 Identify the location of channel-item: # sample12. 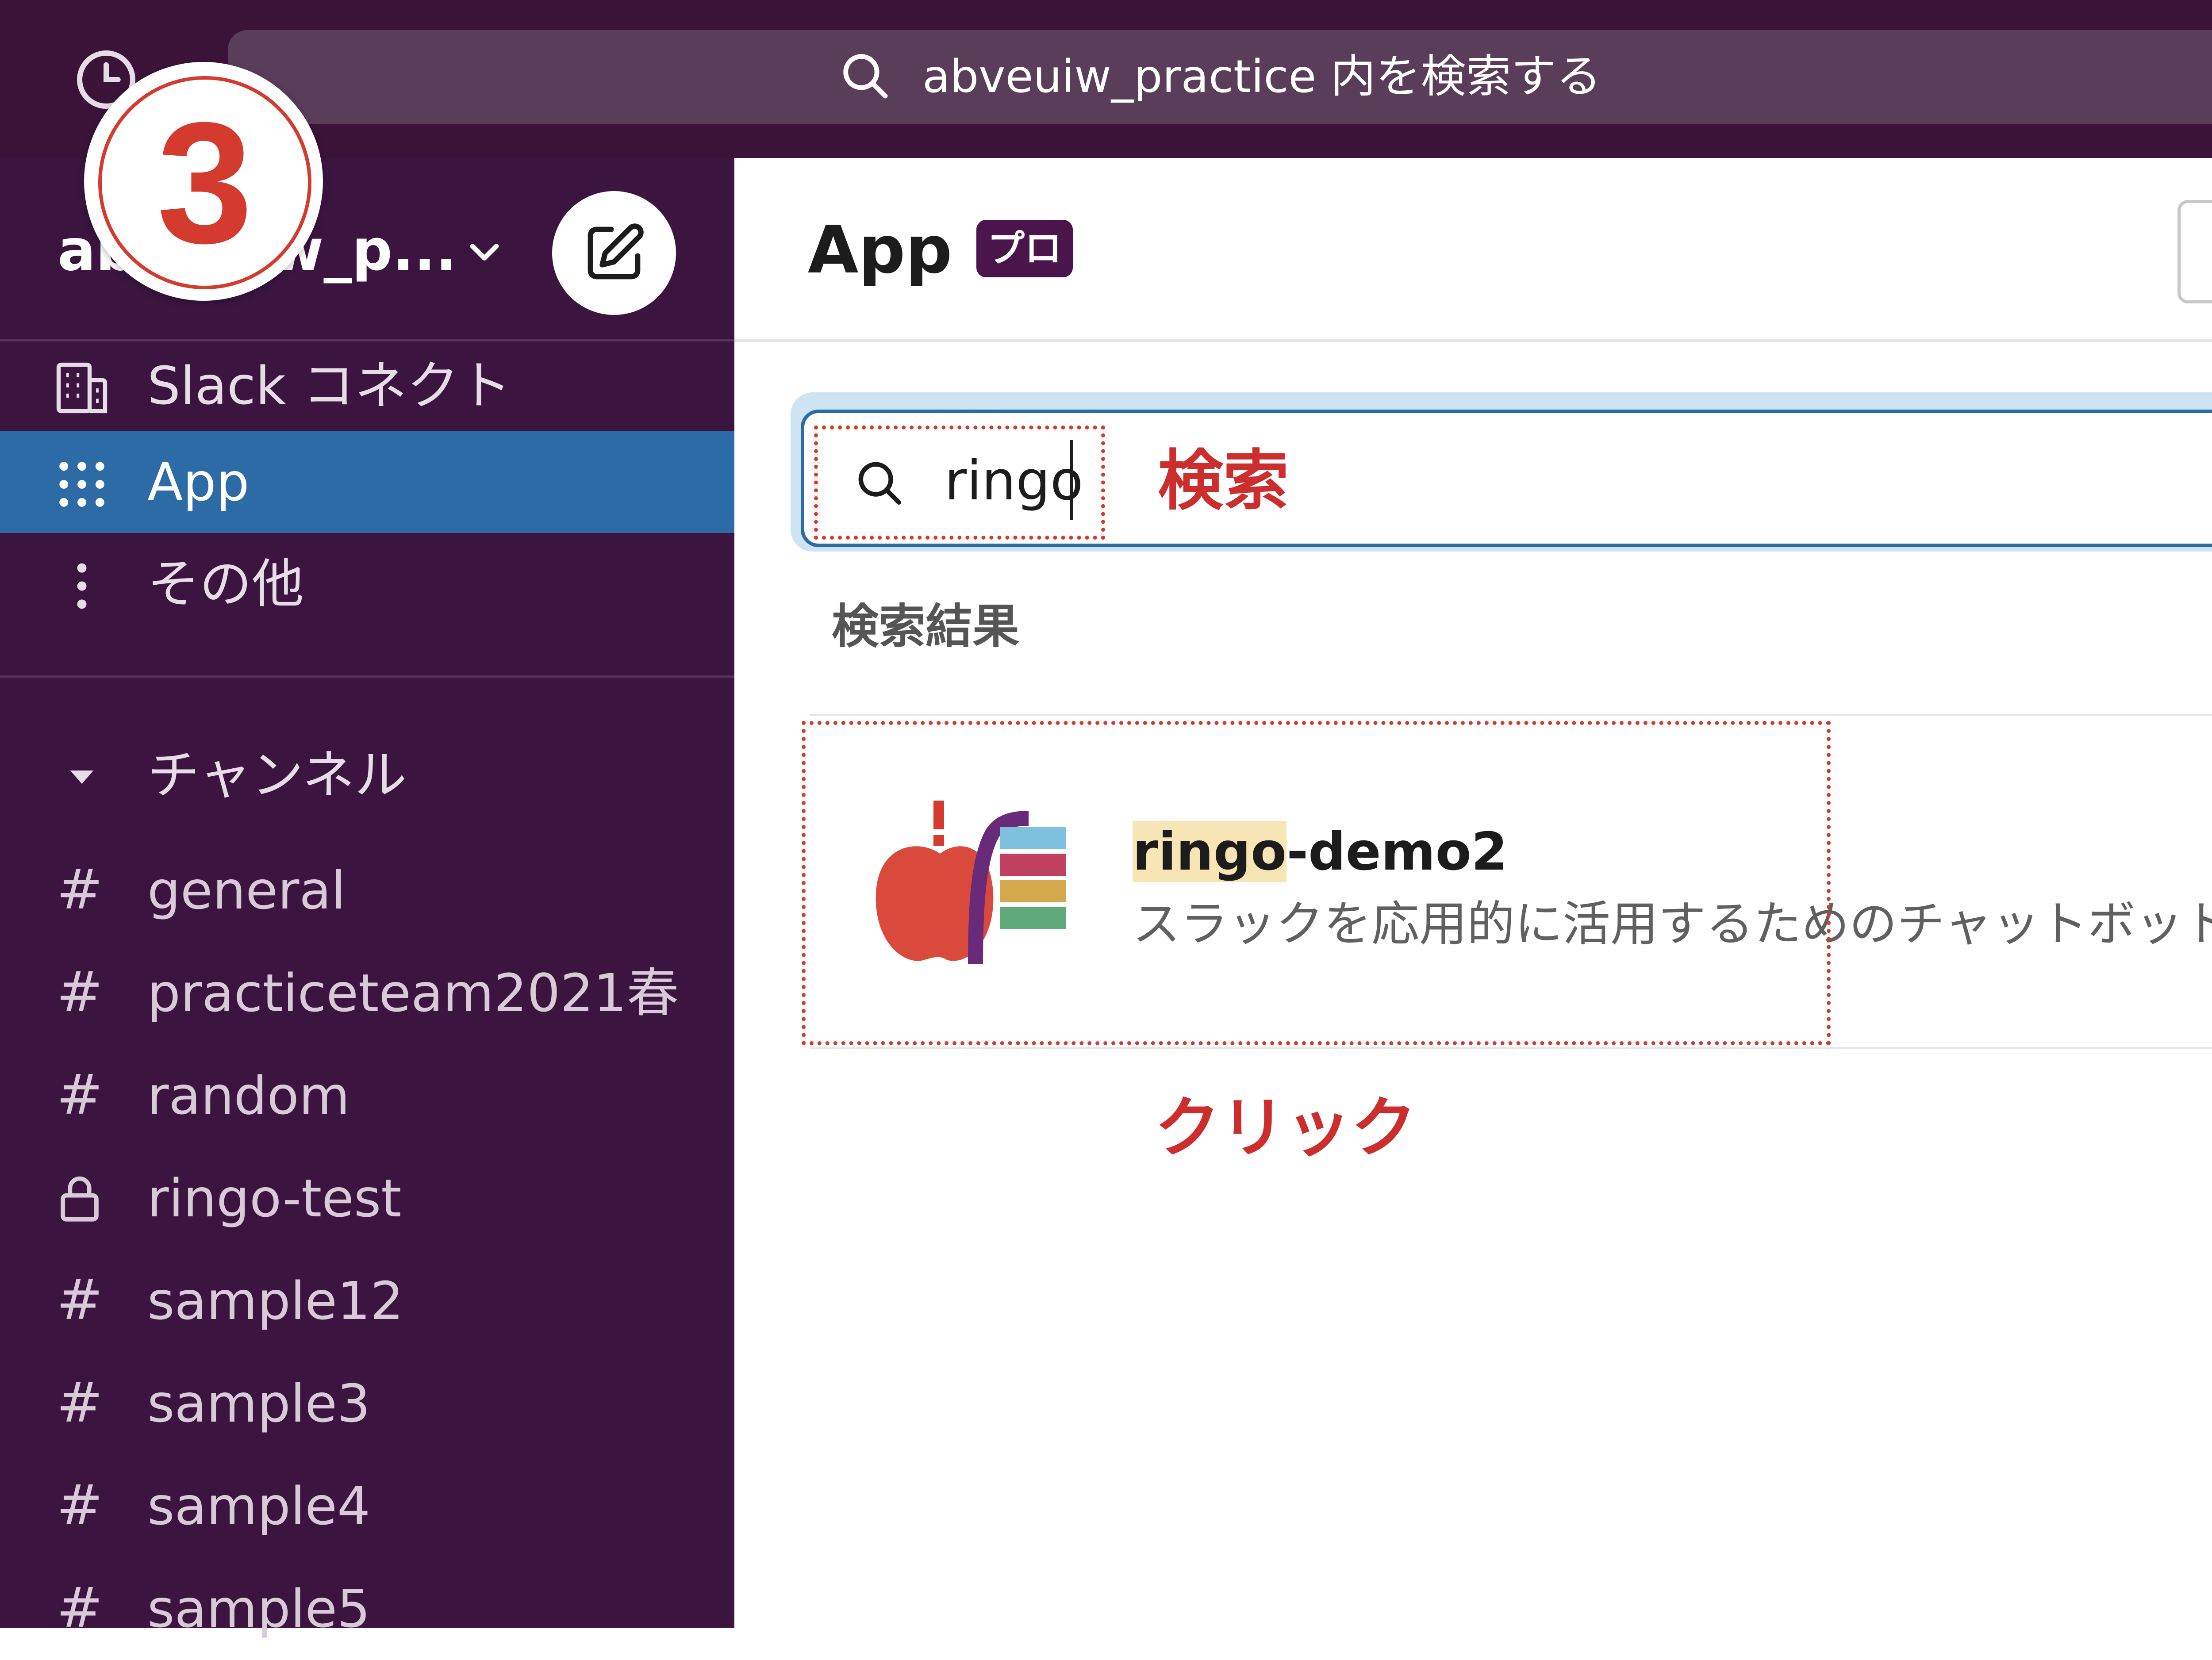
(367, 1301).